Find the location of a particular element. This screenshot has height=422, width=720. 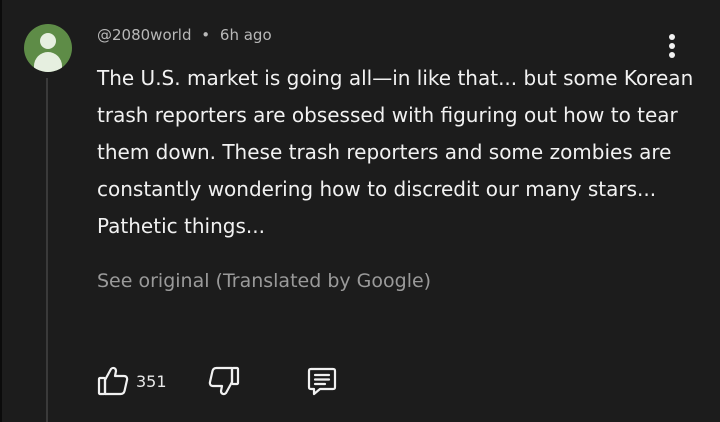

thread-line is located at coordinates (47, 250).